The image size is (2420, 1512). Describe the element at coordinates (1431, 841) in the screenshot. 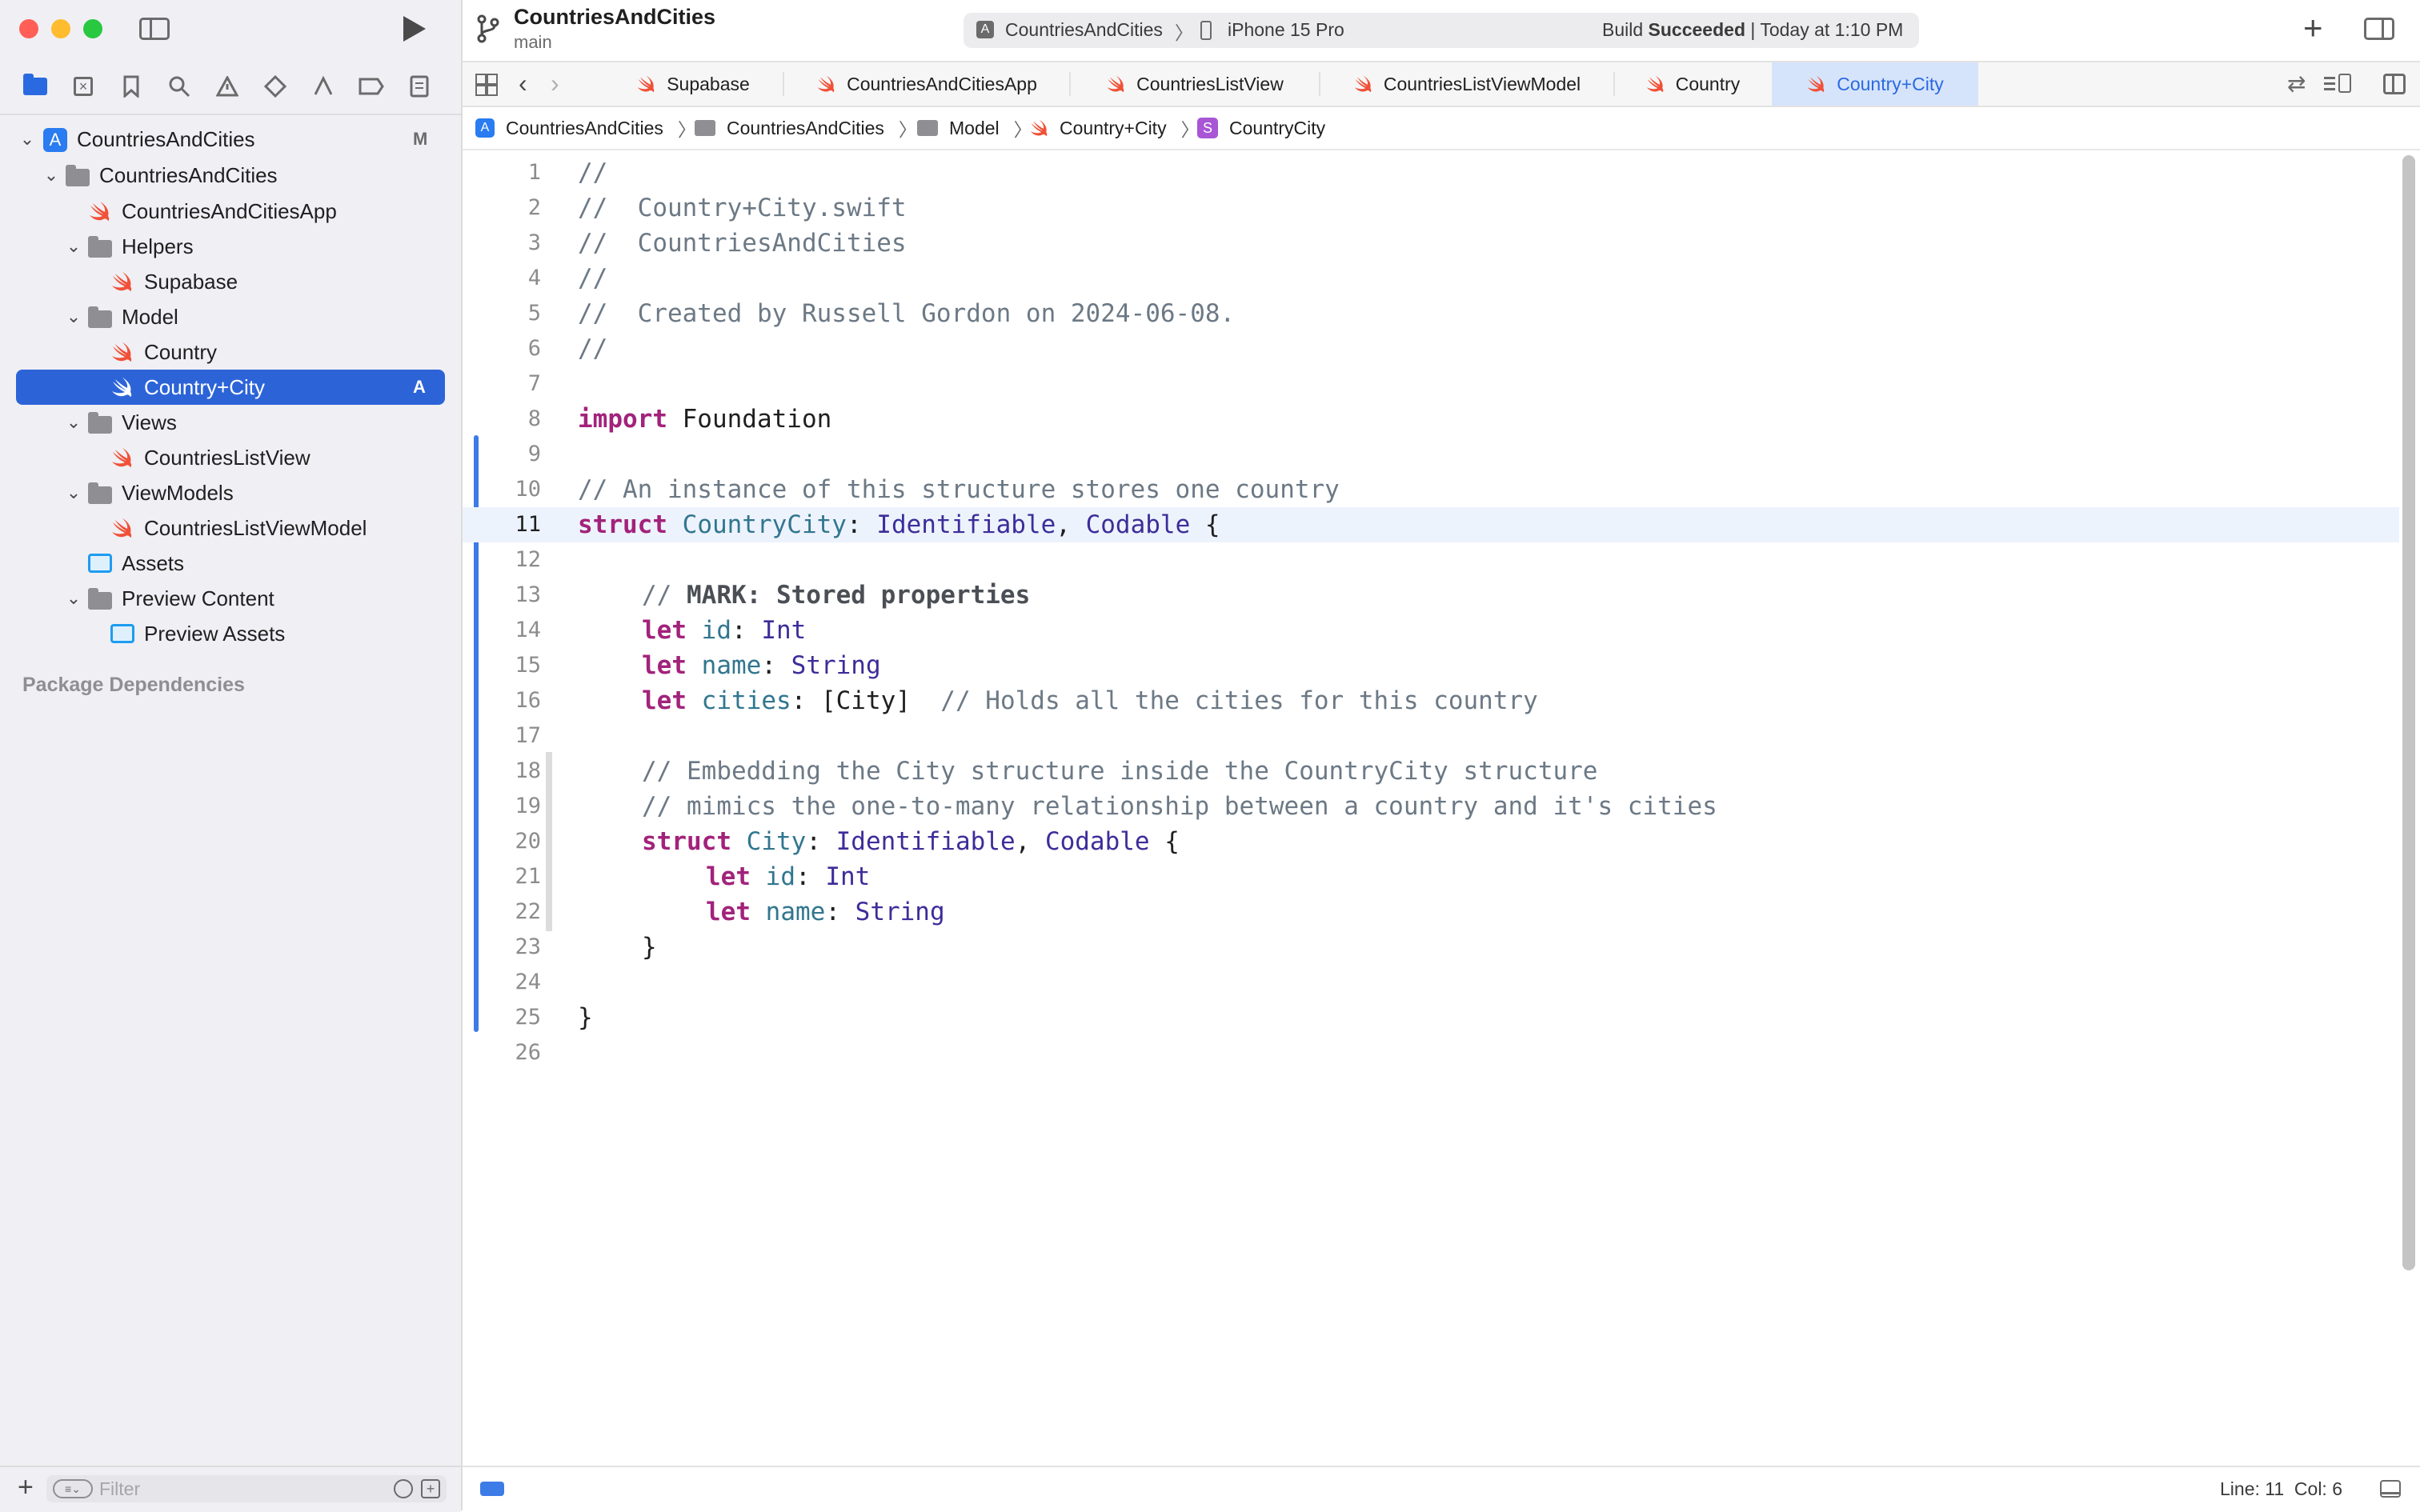

I see `code-line: 20struct City: Identifiable, Codable {` at that location.